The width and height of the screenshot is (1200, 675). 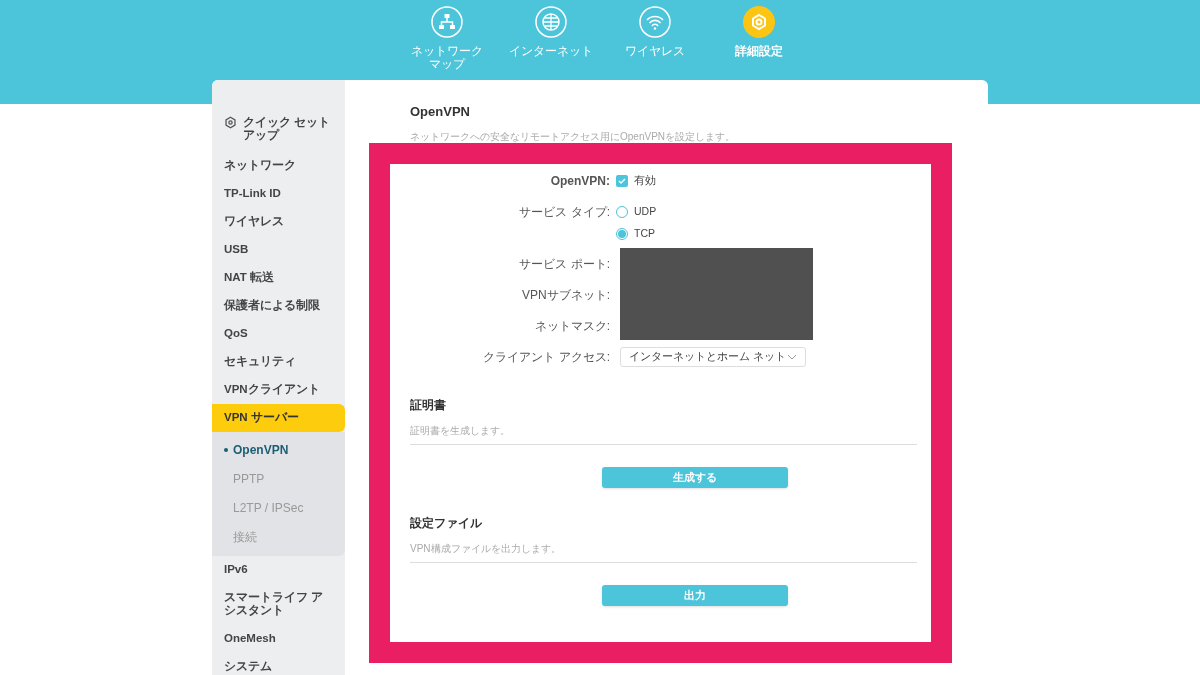 What do you see at coordinates (278, 638) in the screenshot?
I see `sidebar-item: OneMesh` at bounding box center [278, 638].